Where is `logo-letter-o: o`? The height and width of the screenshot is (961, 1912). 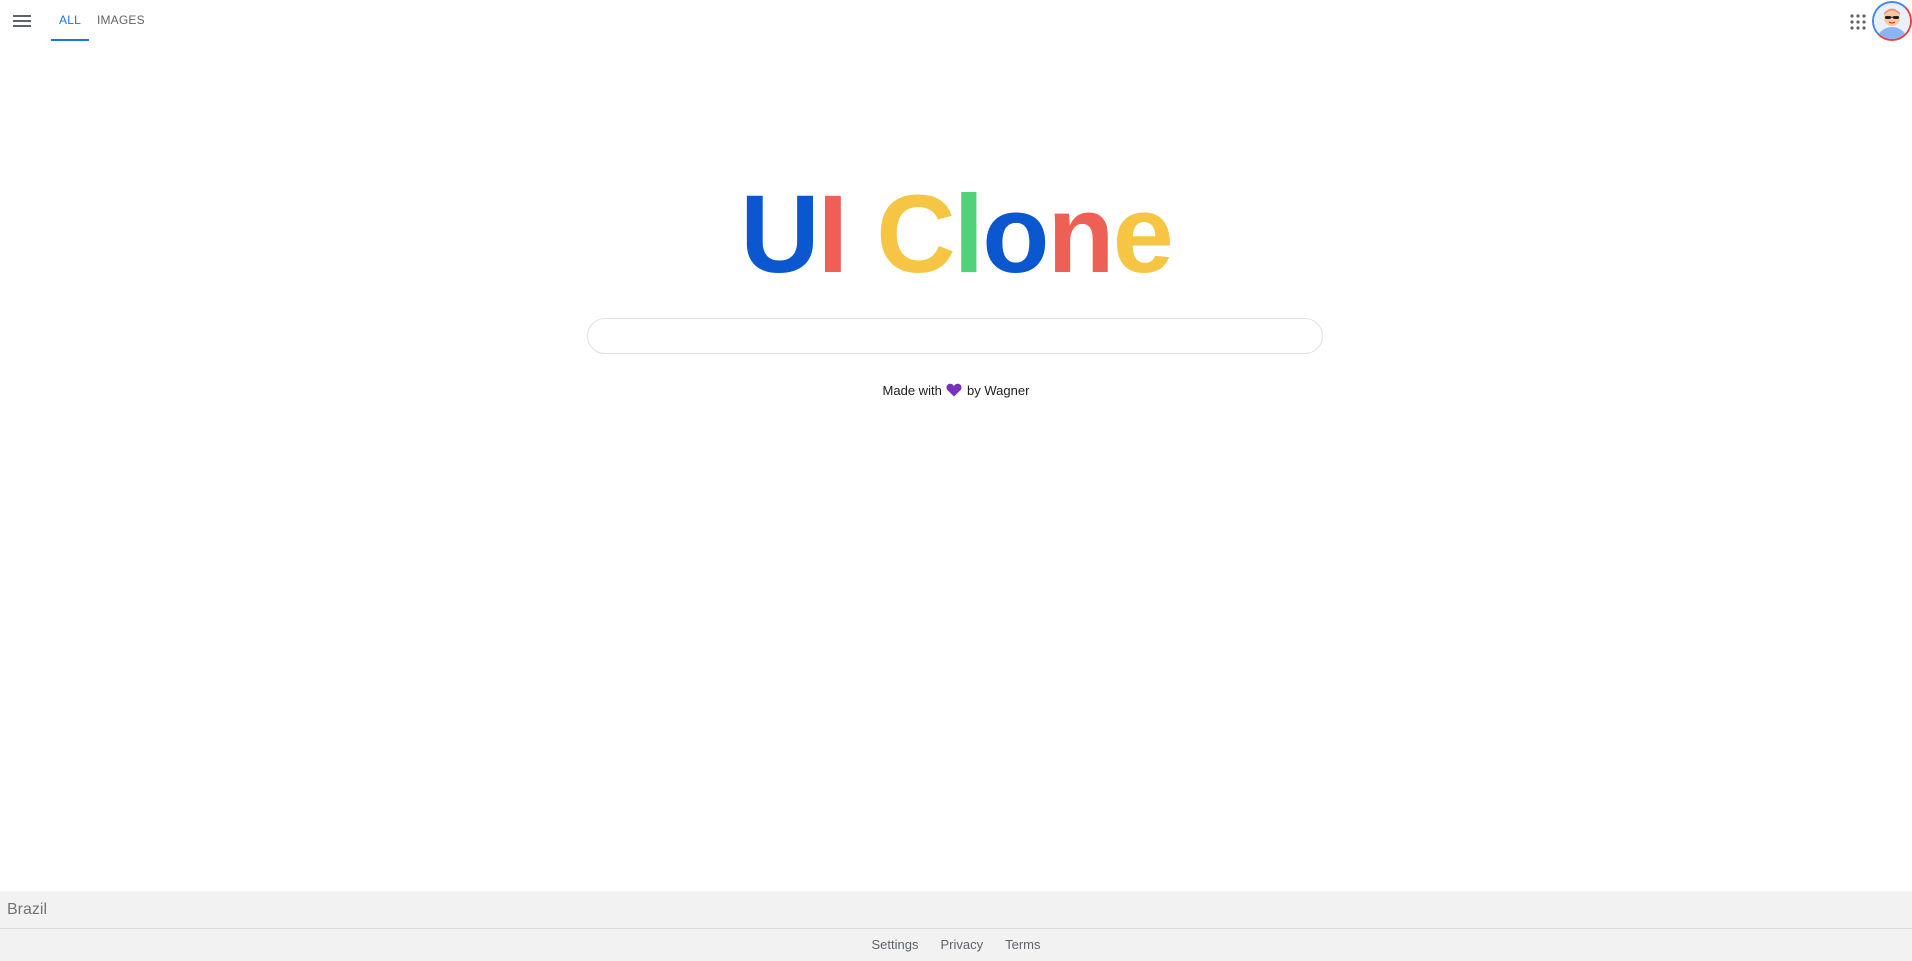 logo-letter-o: o is located at coordinates (1015, 234).